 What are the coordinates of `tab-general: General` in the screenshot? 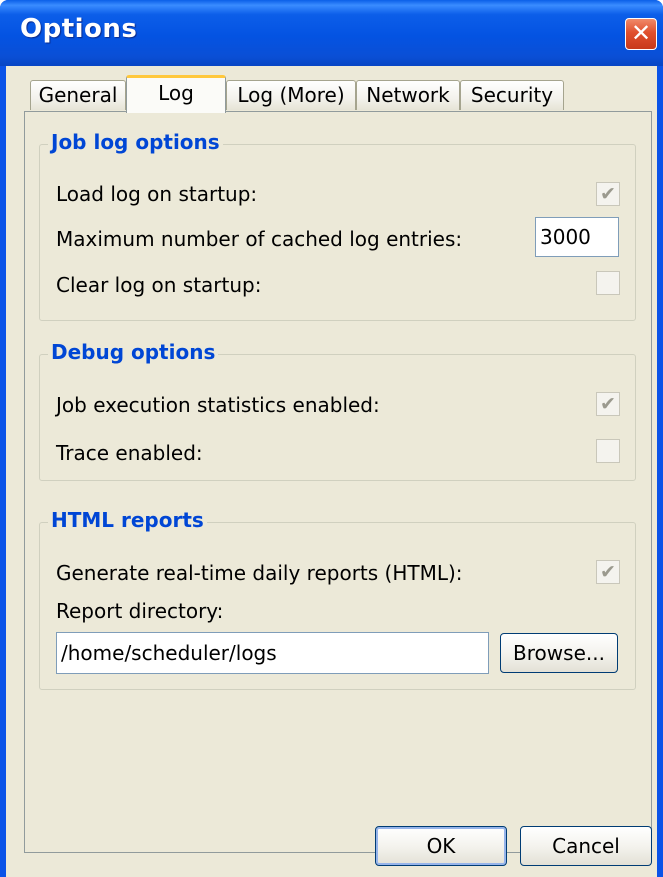 It's located at (78, 95).